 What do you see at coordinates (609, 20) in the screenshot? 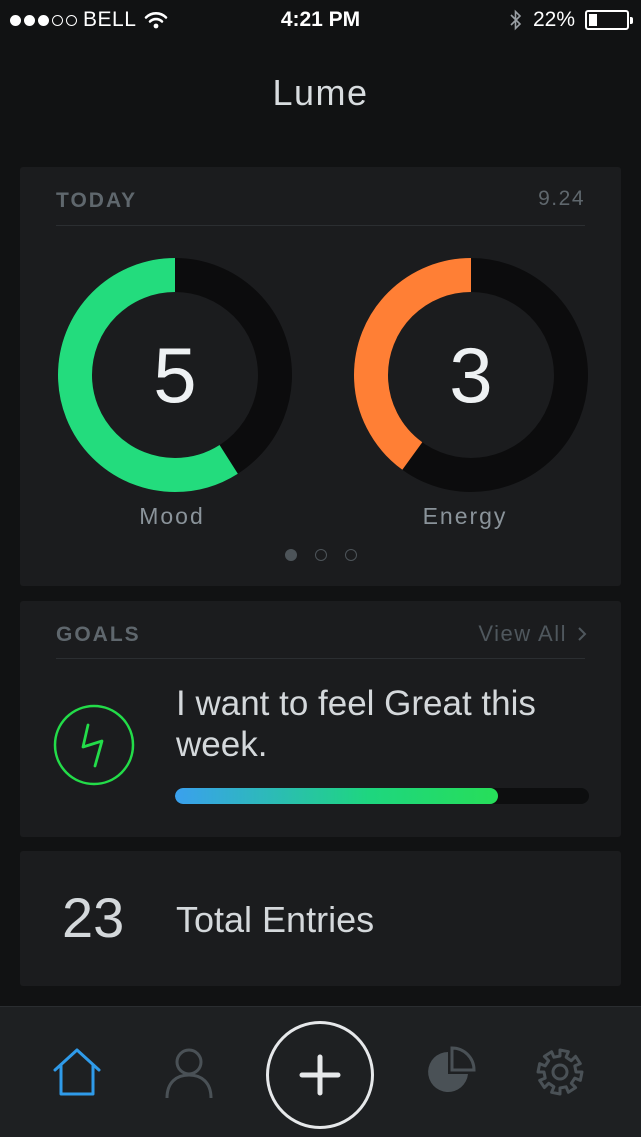
I see `battery-icon` at bounding box center [609, 20].